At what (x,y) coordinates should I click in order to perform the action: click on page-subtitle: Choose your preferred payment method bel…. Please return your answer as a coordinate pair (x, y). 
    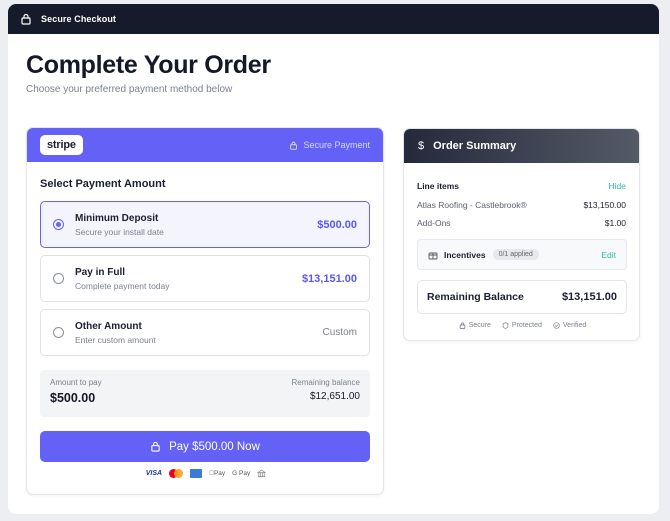
    Looking at the image, I should click on (129, 89).